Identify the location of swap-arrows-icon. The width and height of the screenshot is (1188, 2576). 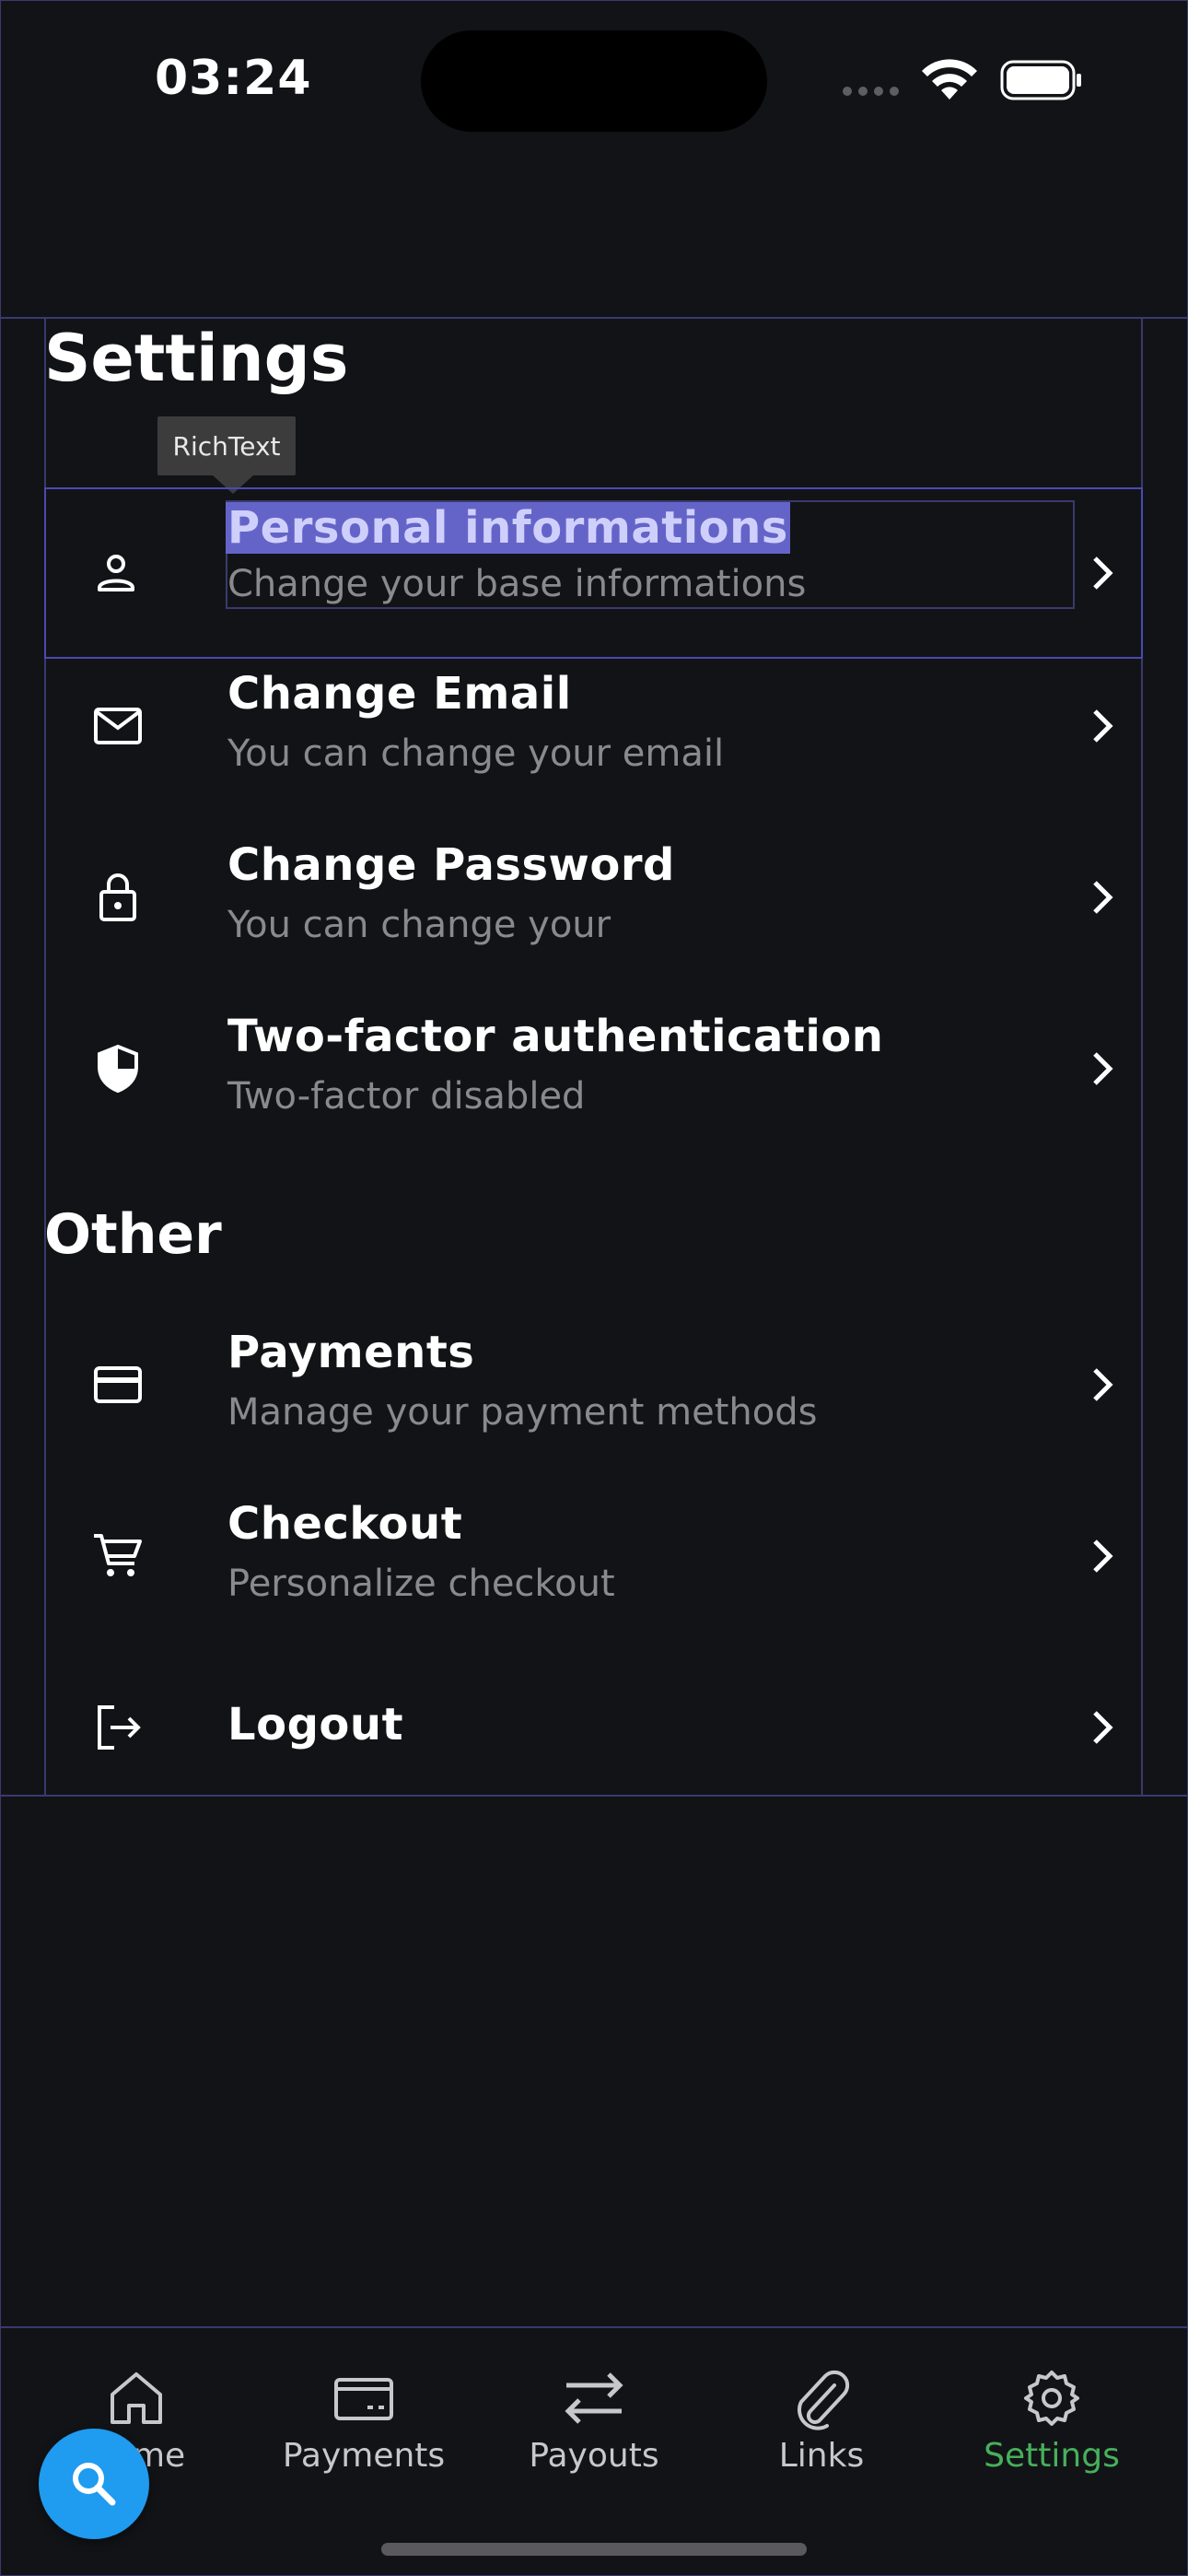
(594, 2398).